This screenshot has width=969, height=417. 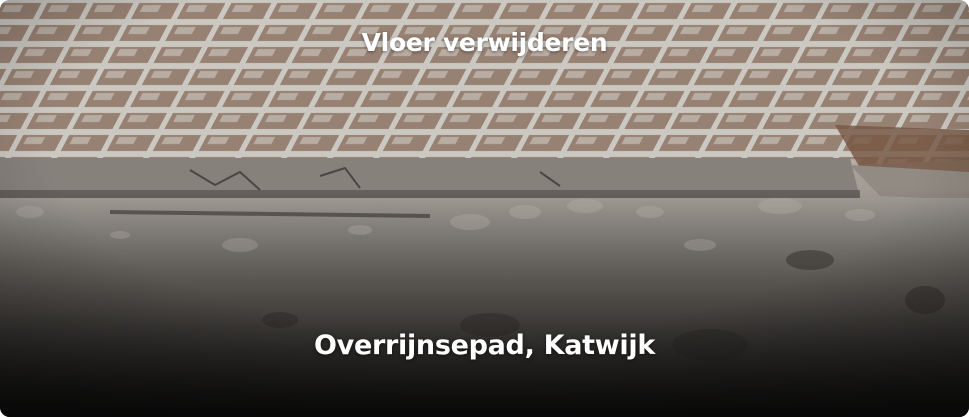 I want to click on card-location: Overrijnsepad, Katwijk, so click(x=484, y=345).